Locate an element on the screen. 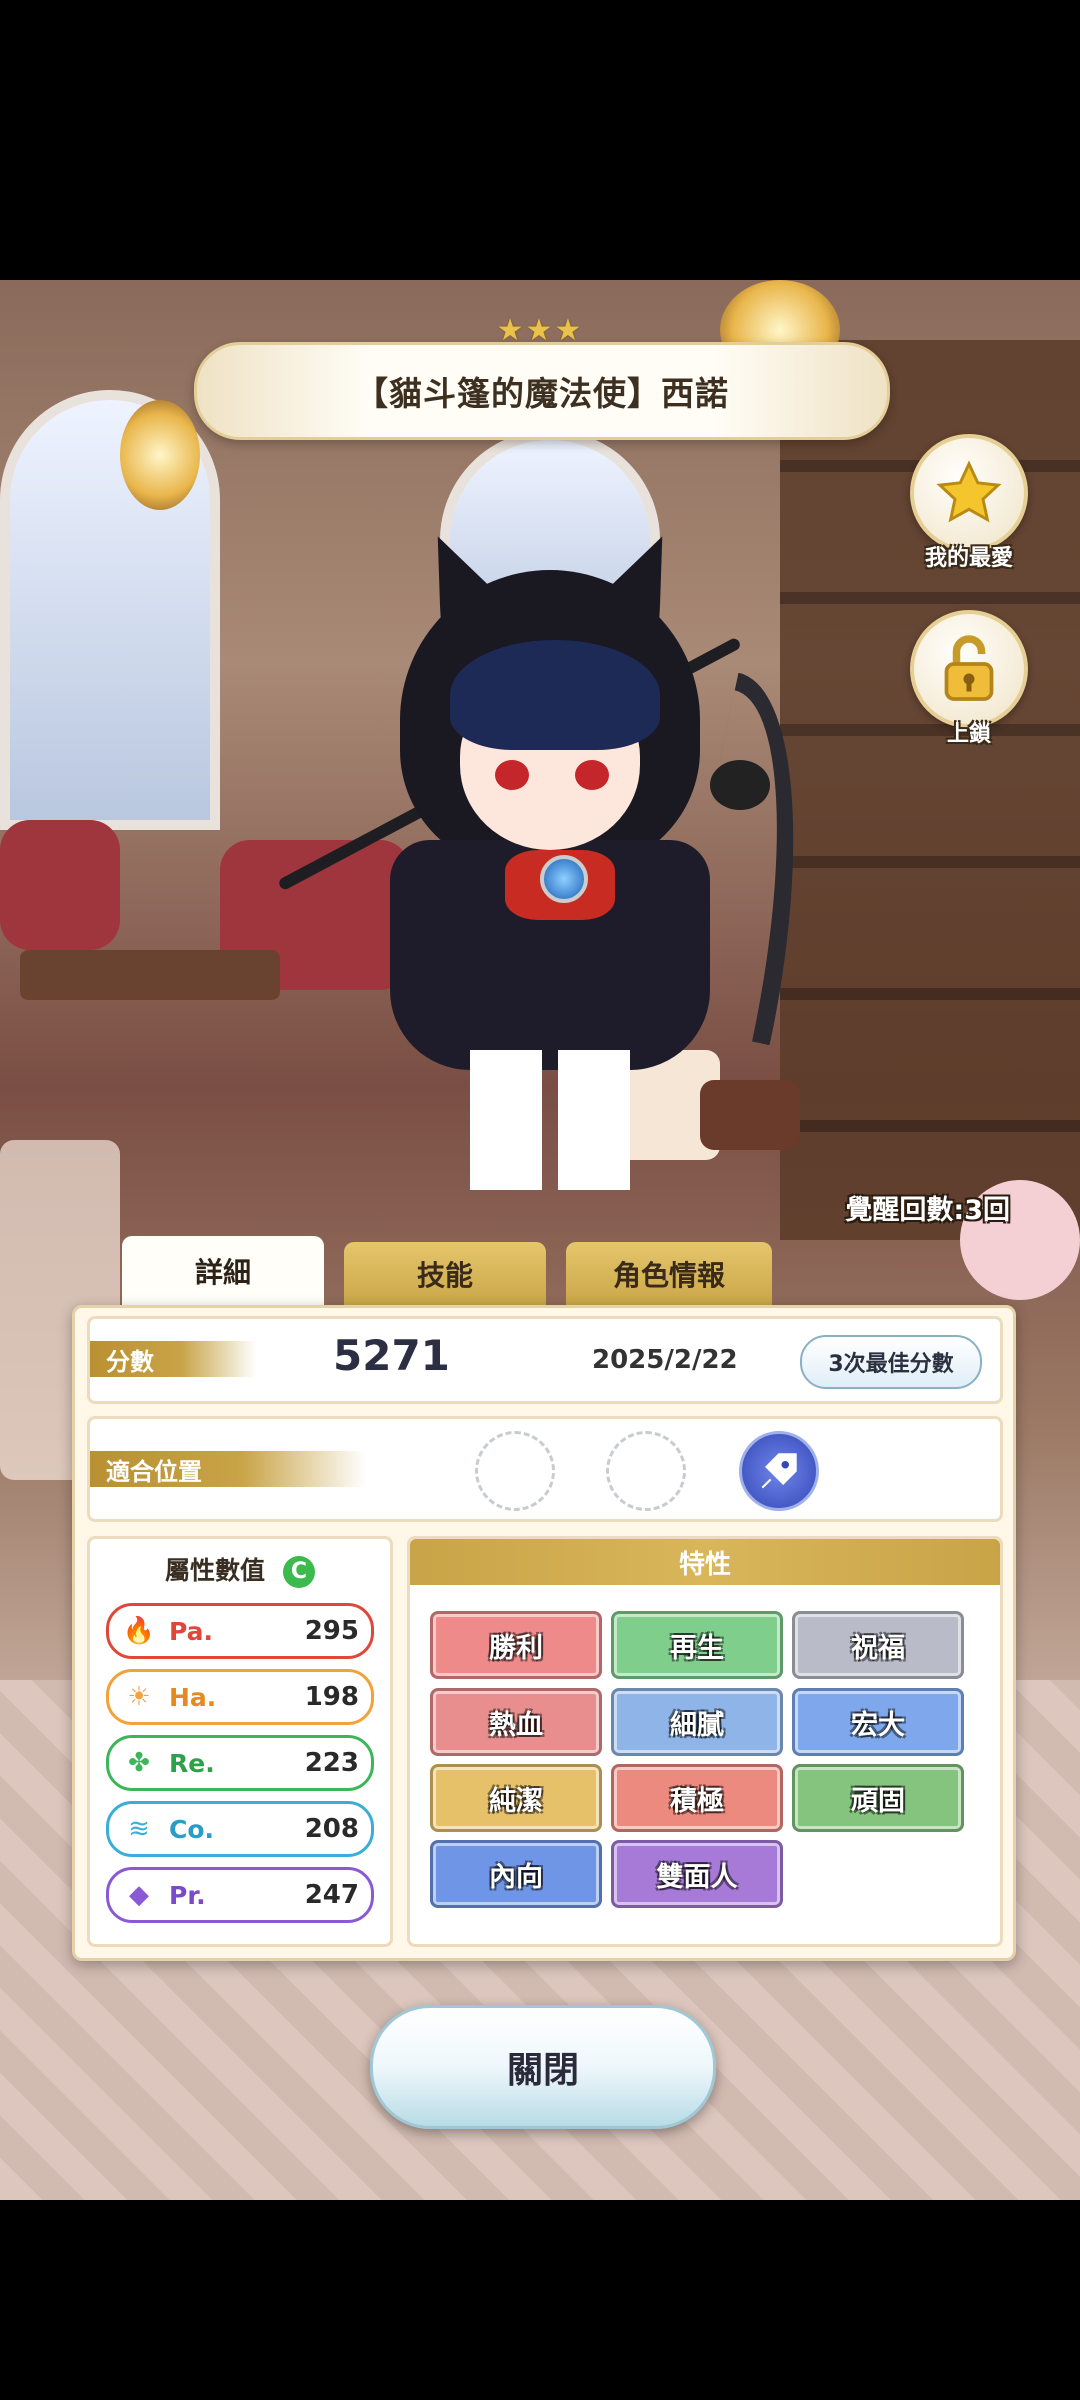 Image resolution: width=1080 pixels, height=2400 pixels. stat-re: ✤ Re. 223 is located at coordinates (240, 1763).